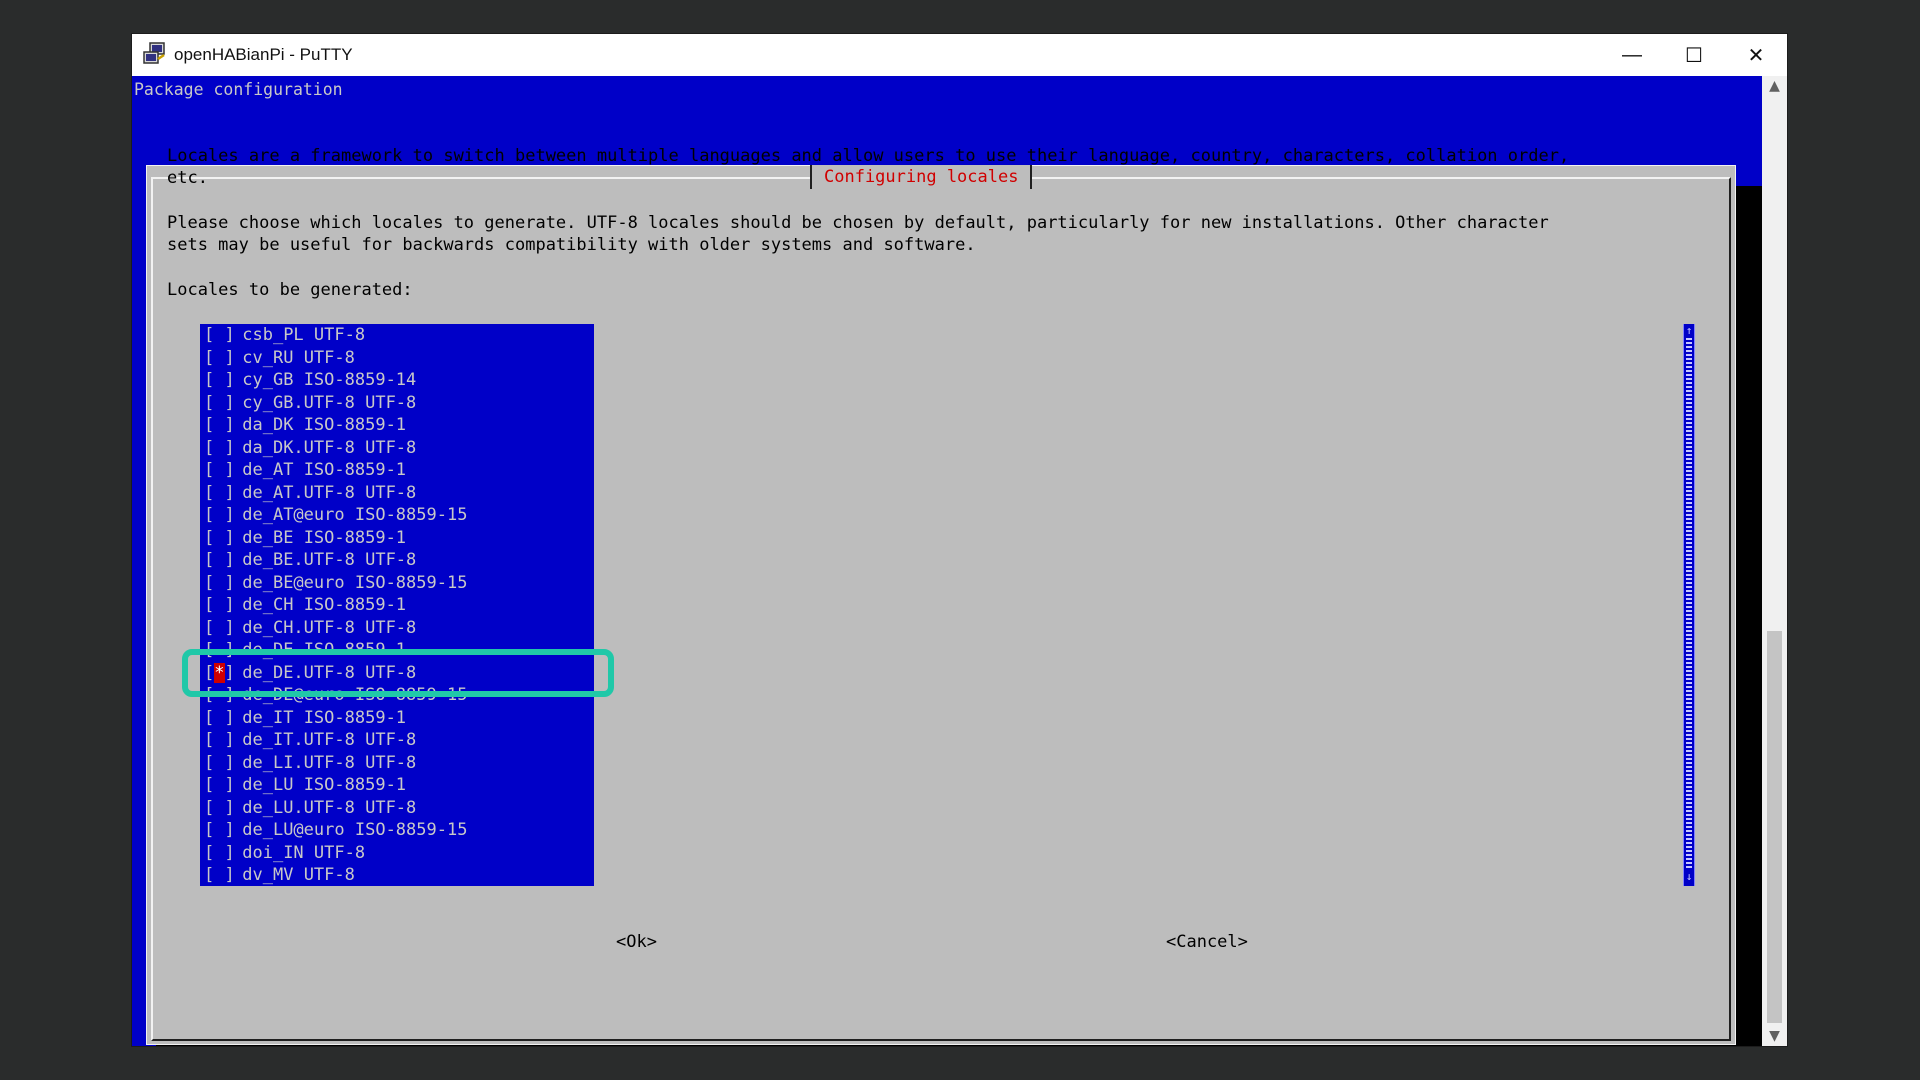  Describe the element at coordinates (1774, 827) in the screenshot. I see `scrollbar-thumb` at that location.